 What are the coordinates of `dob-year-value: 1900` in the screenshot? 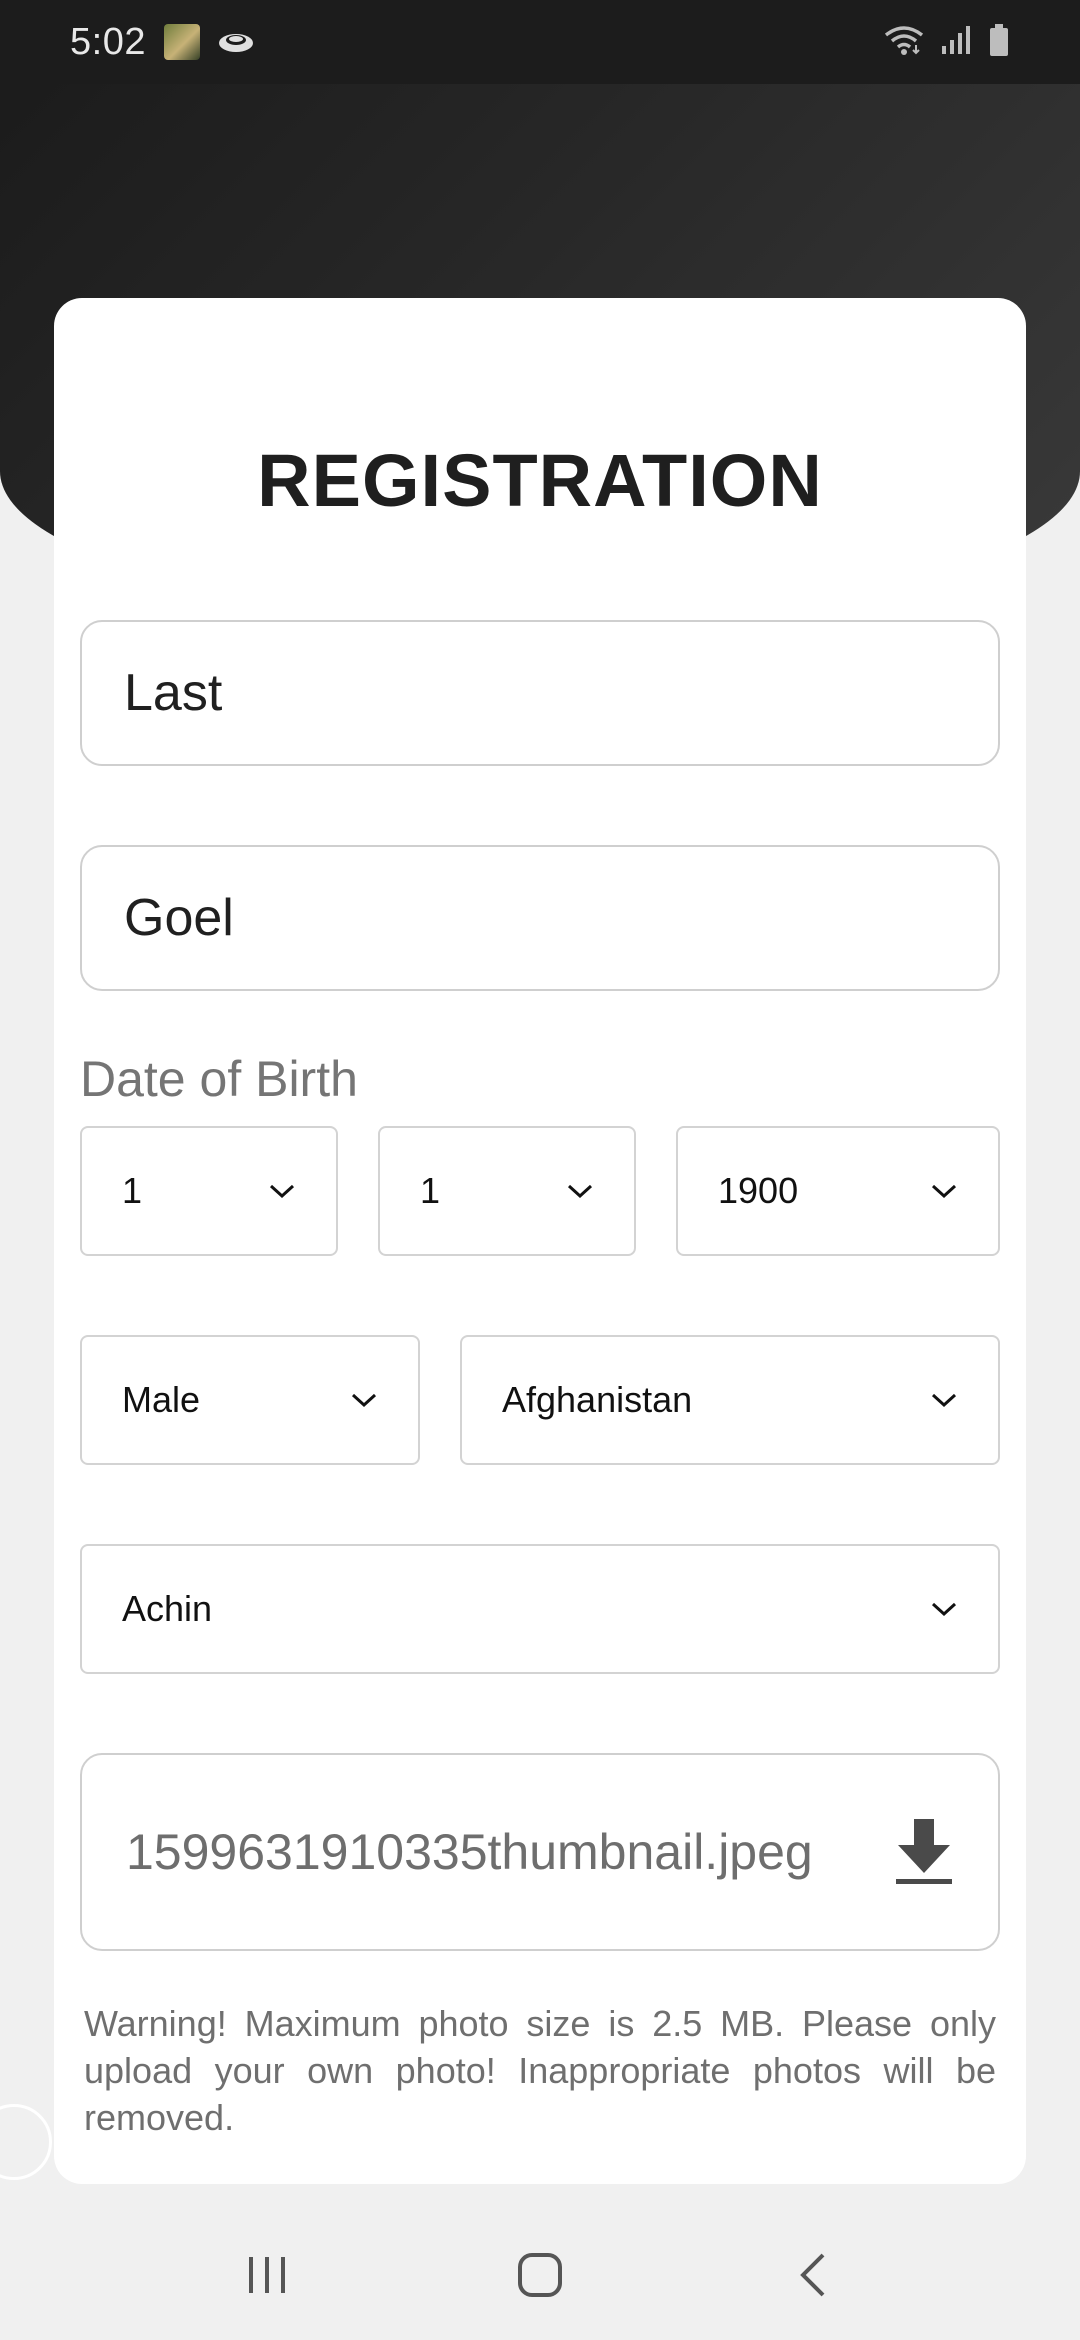 It's located at (758, 1190).